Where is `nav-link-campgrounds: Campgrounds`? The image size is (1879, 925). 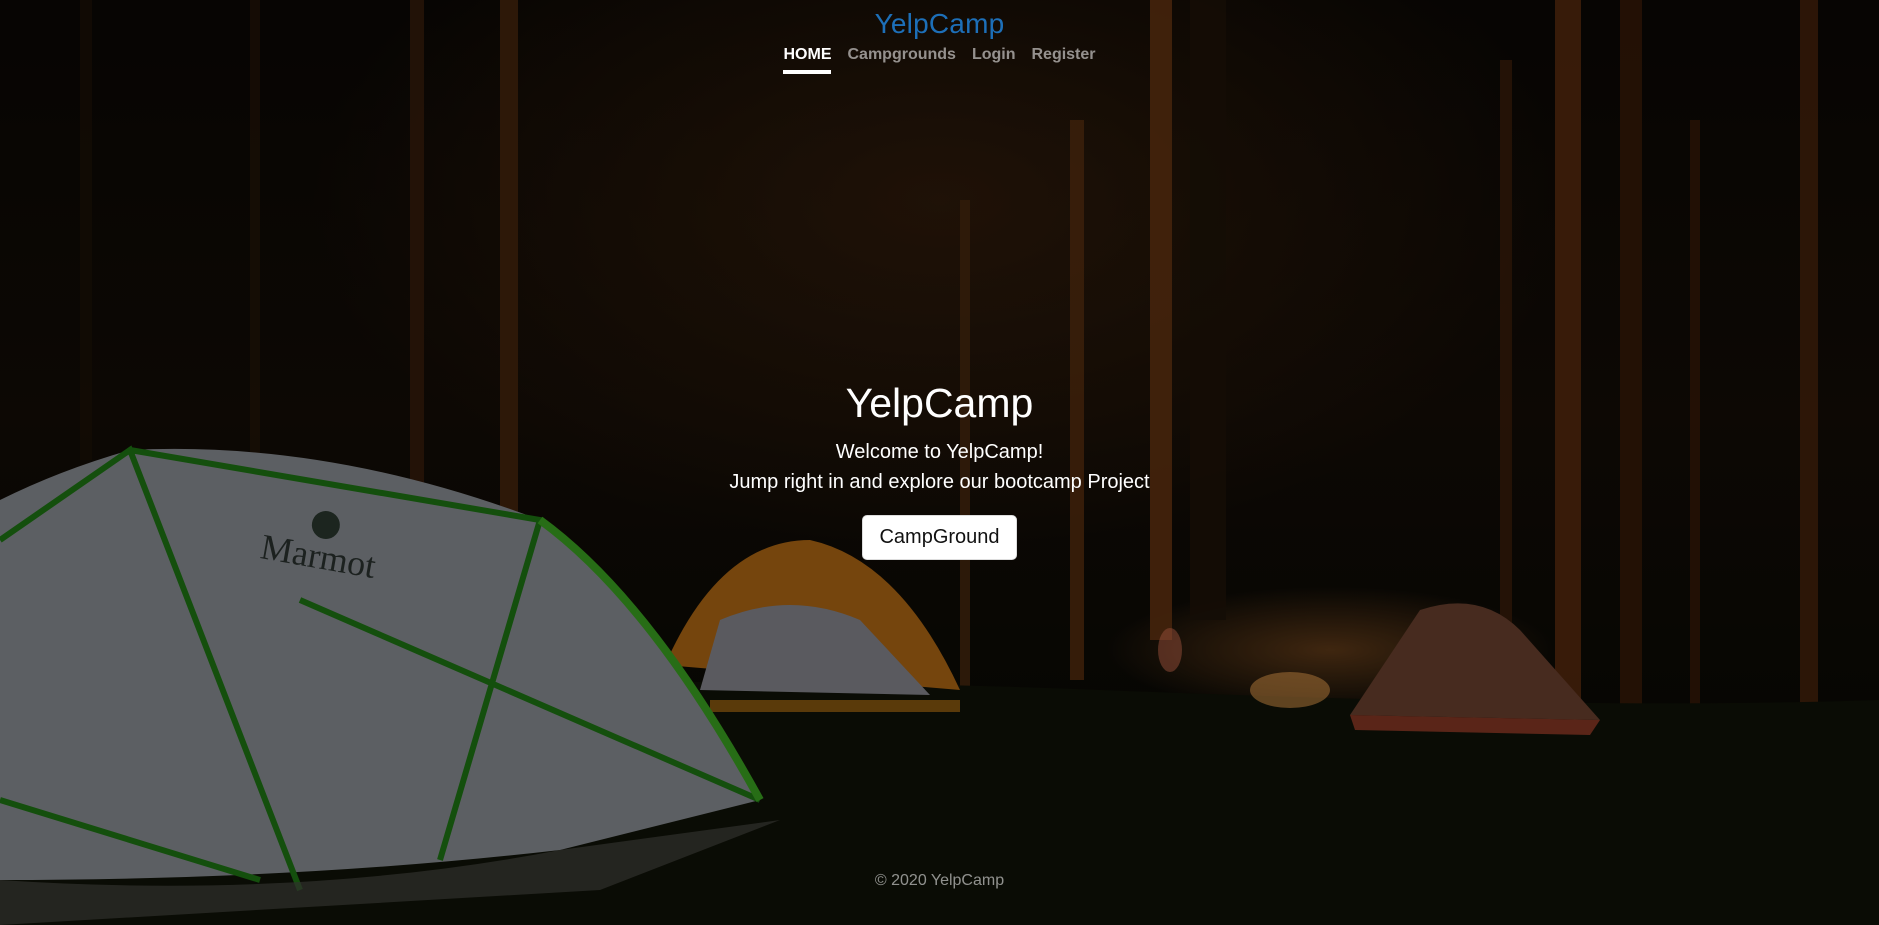
nav-link-campgrounds: Campgrounds is located at coordinates (901, 60).